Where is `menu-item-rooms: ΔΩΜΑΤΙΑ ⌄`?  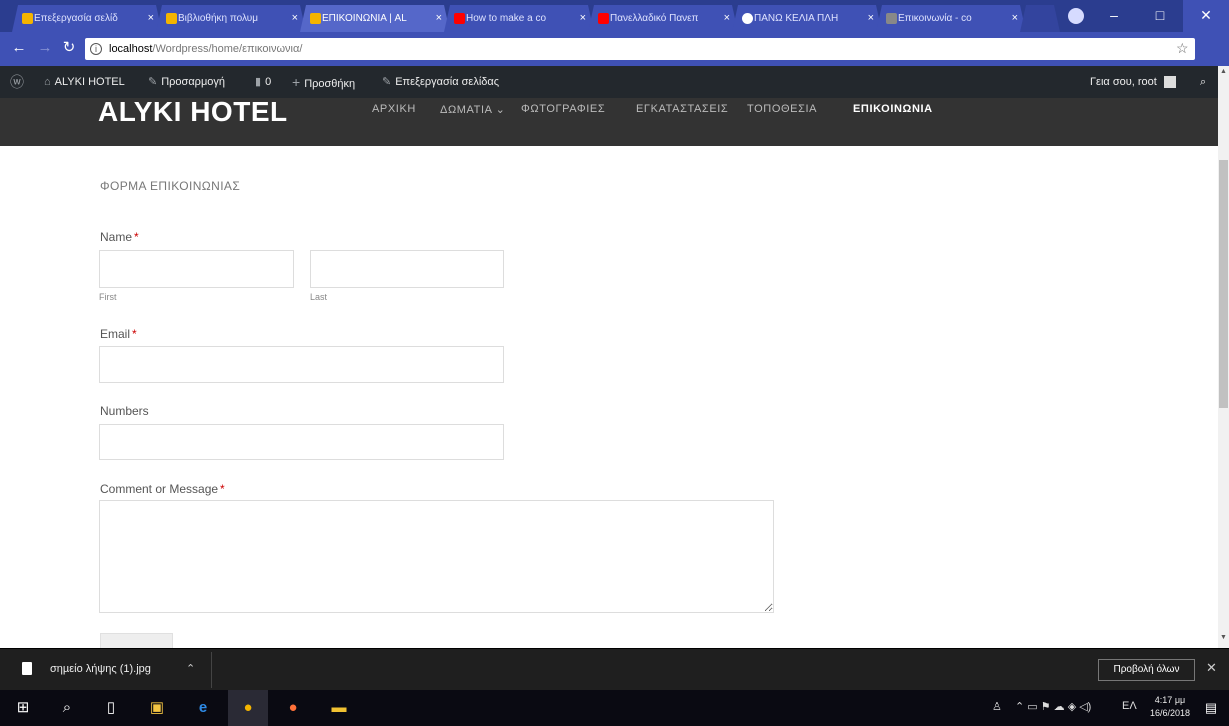
menu-item-rooms: ΔΩΜΑΤΙΑ ⌄ is located at coordinates (472, 109).